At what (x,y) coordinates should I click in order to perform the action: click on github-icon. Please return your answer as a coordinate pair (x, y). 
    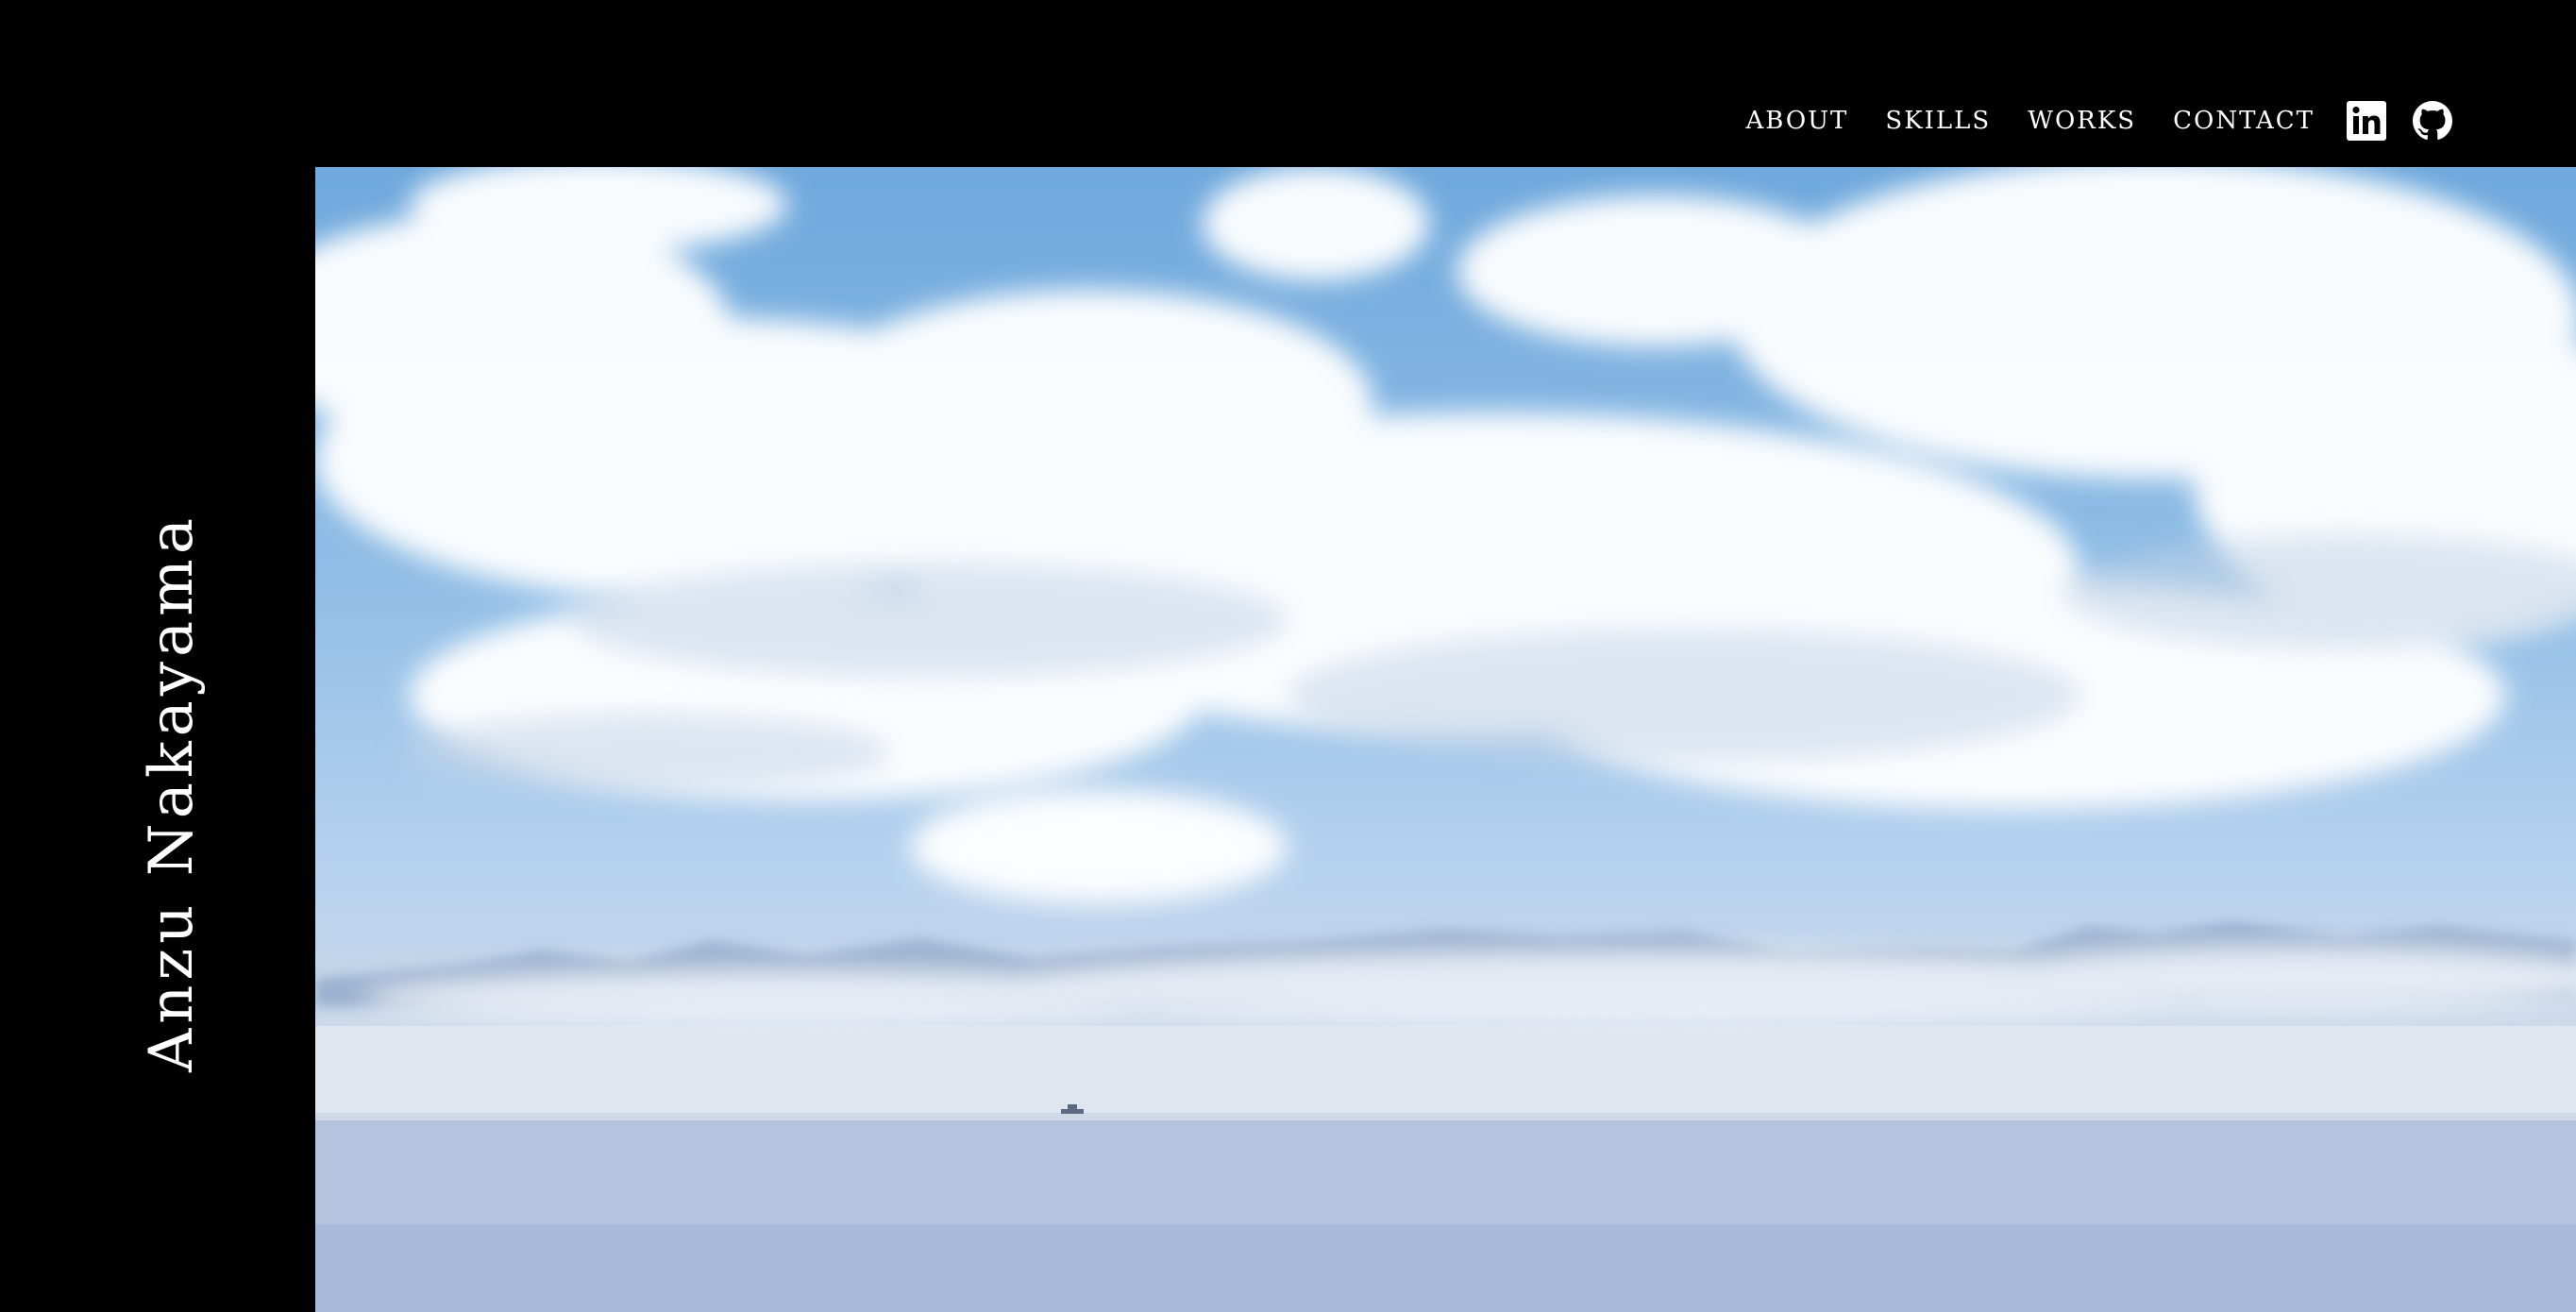
    Looking at the image, I should click on (2432, 121).